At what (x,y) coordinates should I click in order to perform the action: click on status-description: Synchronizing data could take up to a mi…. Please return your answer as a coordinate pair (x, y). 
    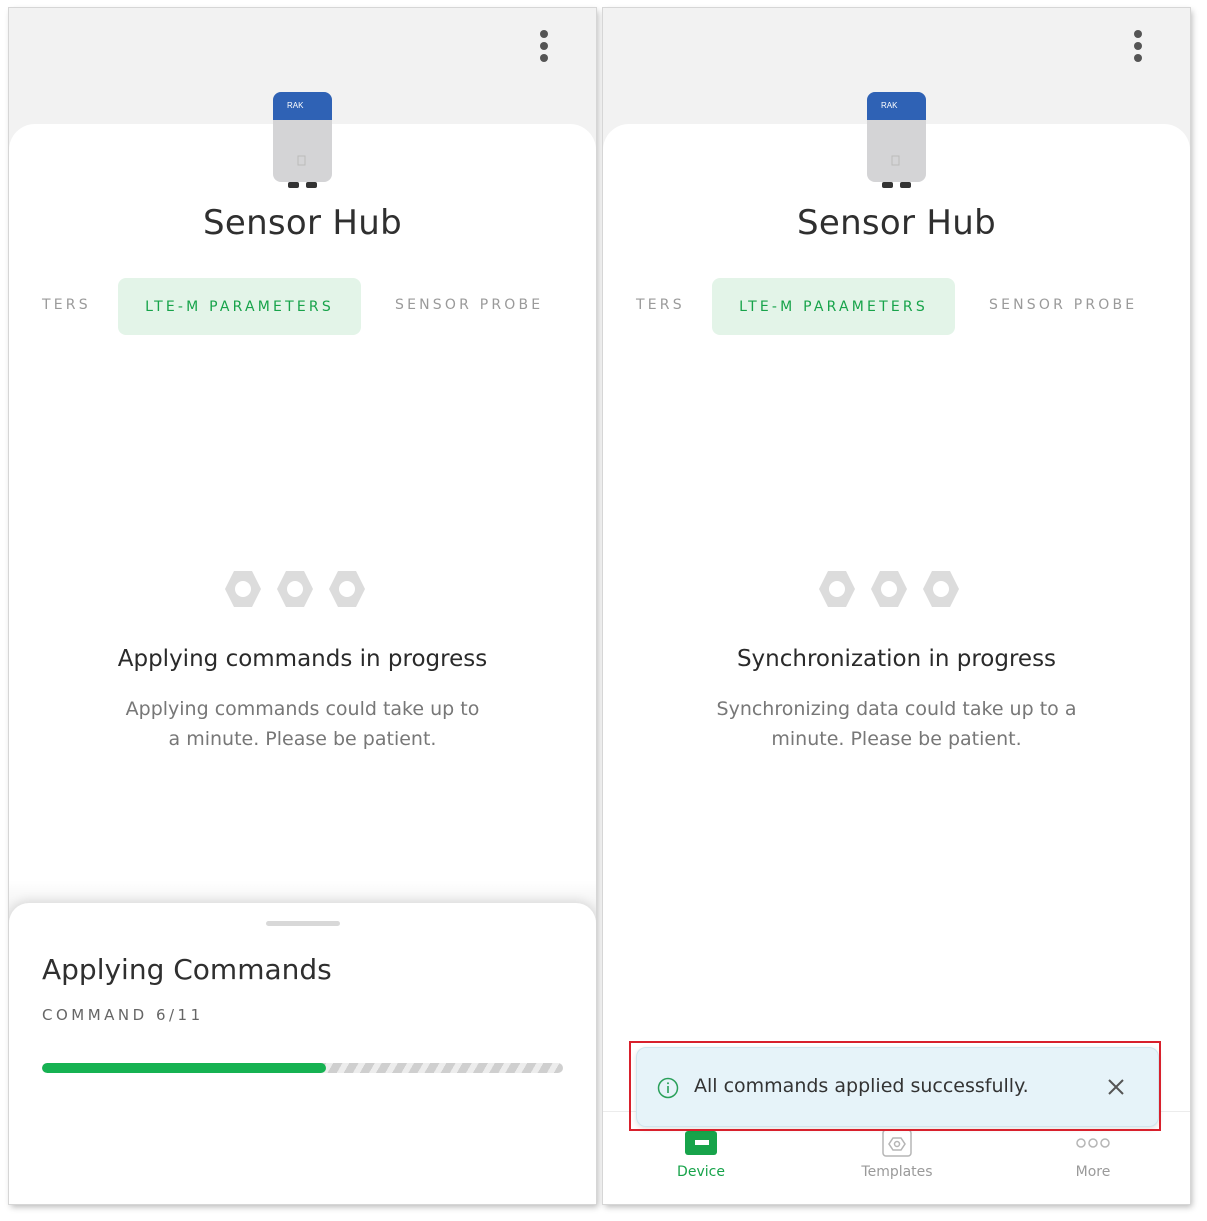
    Looking at the image, I should click on (896, 724).